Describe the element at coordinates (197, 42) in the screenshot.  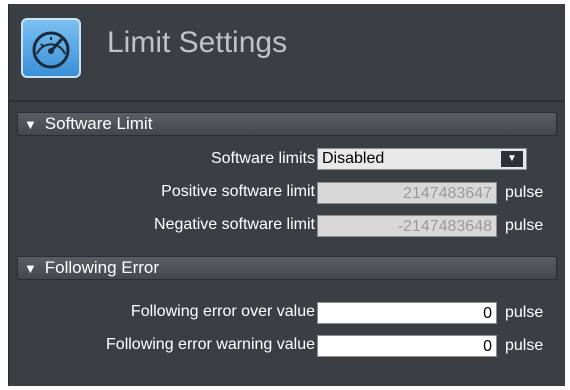
I see `page-title: Limit Settings` at that location.